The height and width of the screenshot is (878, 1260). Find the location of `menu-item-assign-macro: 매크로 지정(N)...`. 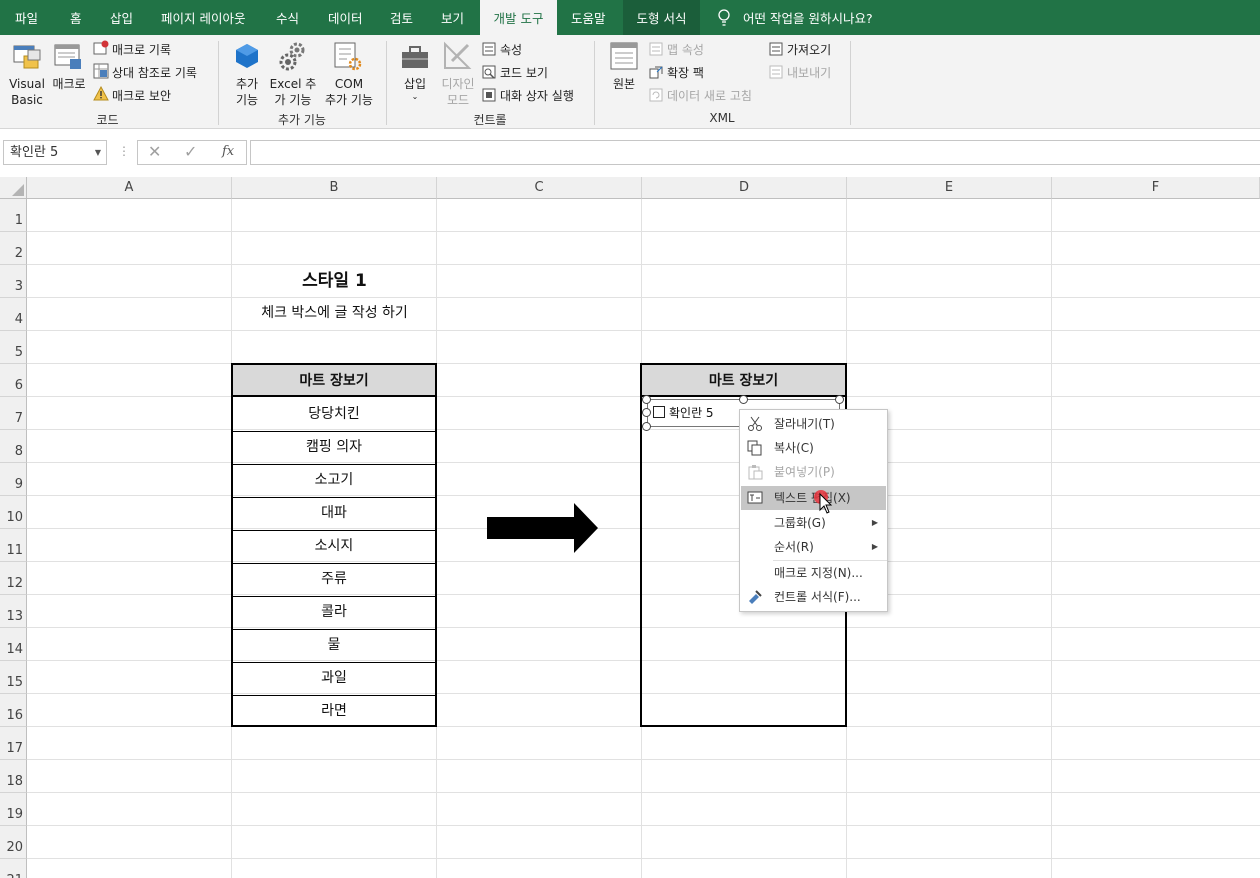

menu-item-assign-macro: 매크로 지정(N)... is located at coordinates (813, 573).